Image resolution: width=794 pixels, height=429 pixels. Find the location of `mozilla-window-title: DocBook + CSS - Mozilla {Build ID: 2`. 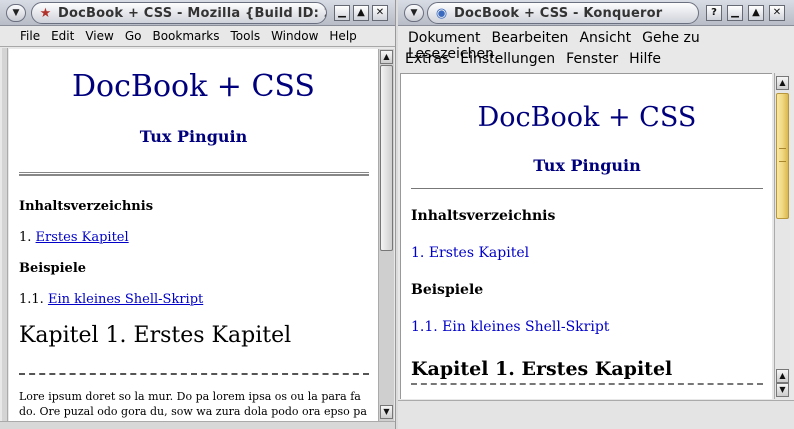

mozilla-window-title: DocBook + CSS - Mozilla {Build ID: 2 is located at coordinates (192, 13).